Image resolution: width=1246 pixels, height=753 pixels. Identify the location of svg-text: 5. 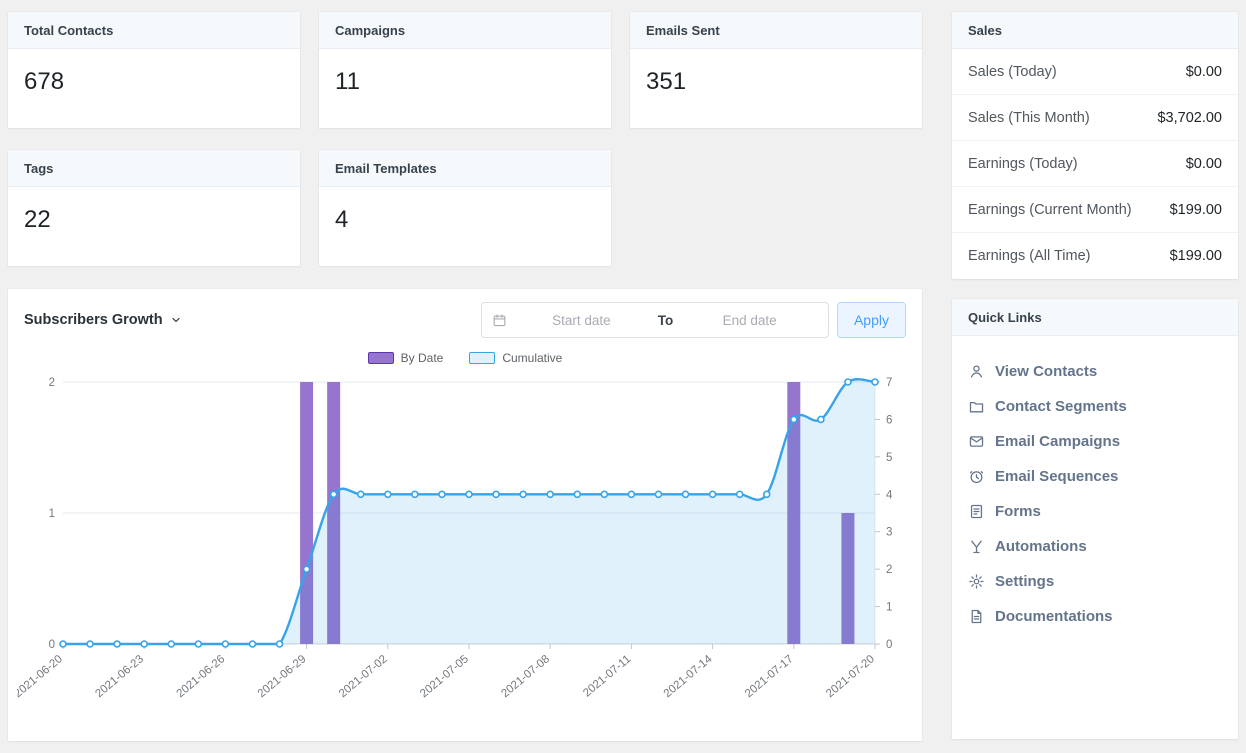
(889, 458).